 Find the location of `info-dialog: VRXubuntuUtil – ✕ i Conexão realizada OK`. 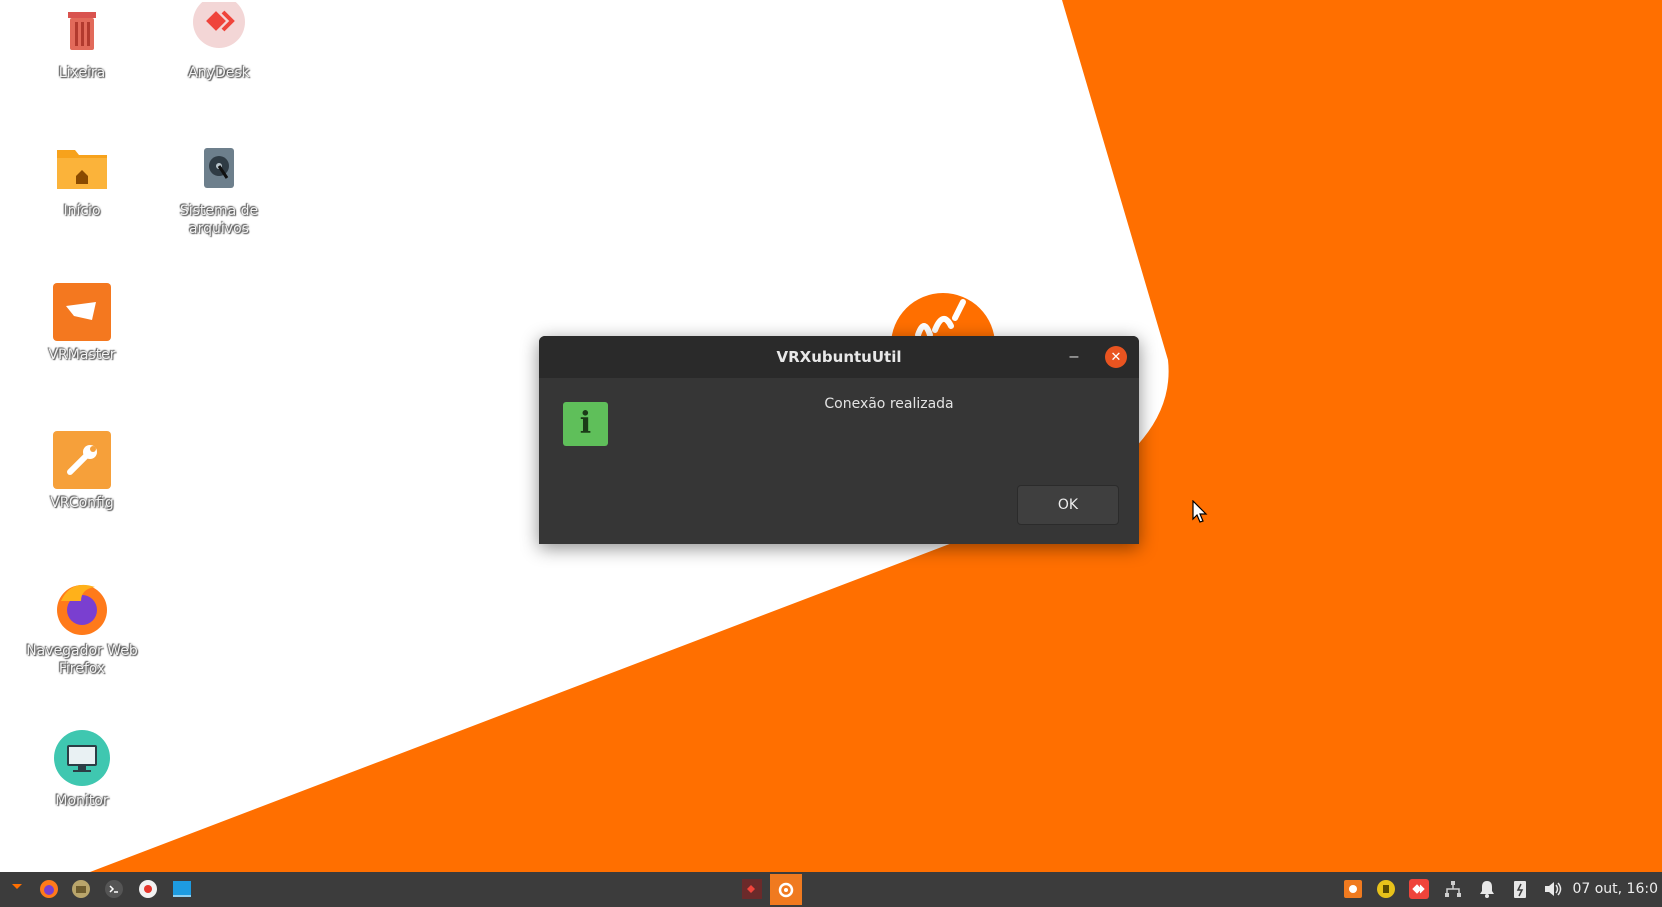

info-dialog: VRXubuntuUtil – ✕ i Conexão realizada OK is located at coordinates (839, 440).